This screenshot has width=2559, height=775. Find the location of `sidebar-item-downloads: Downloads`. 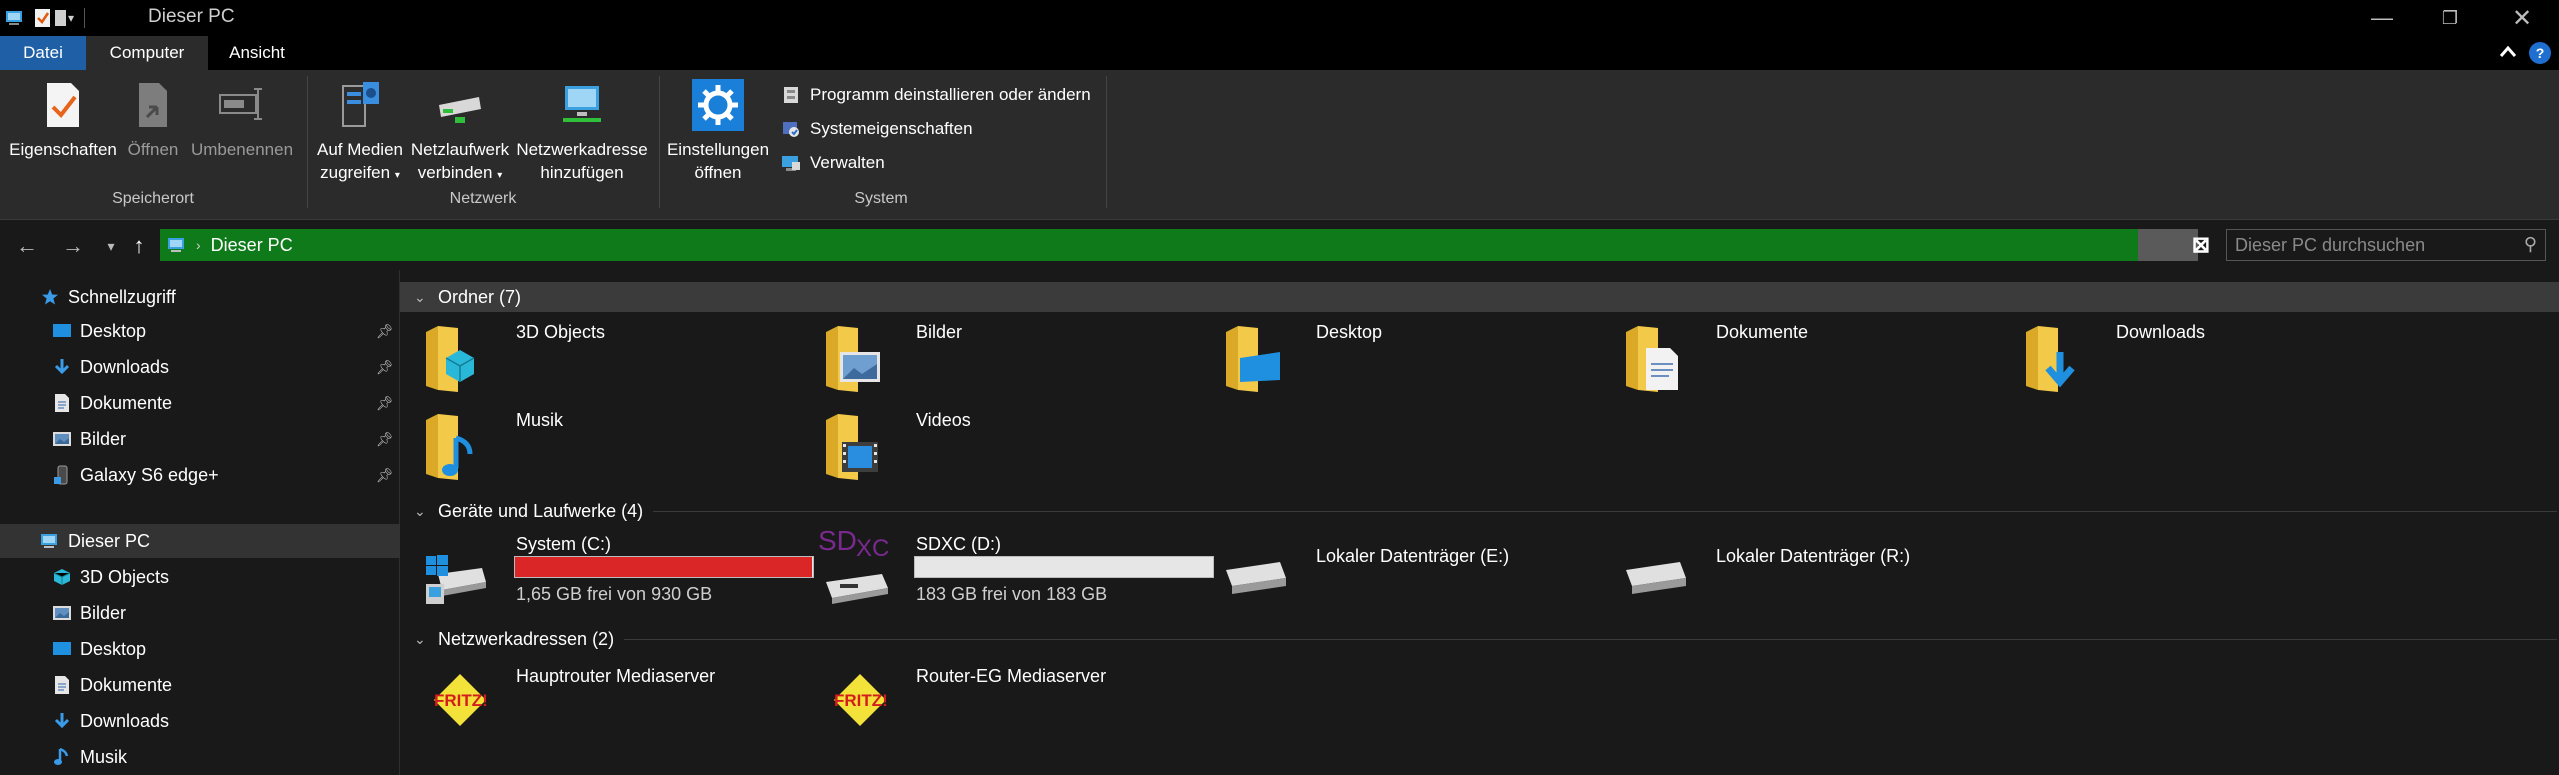

sidebar-item-downloads: Downloads is located at coordinates (200, 721).